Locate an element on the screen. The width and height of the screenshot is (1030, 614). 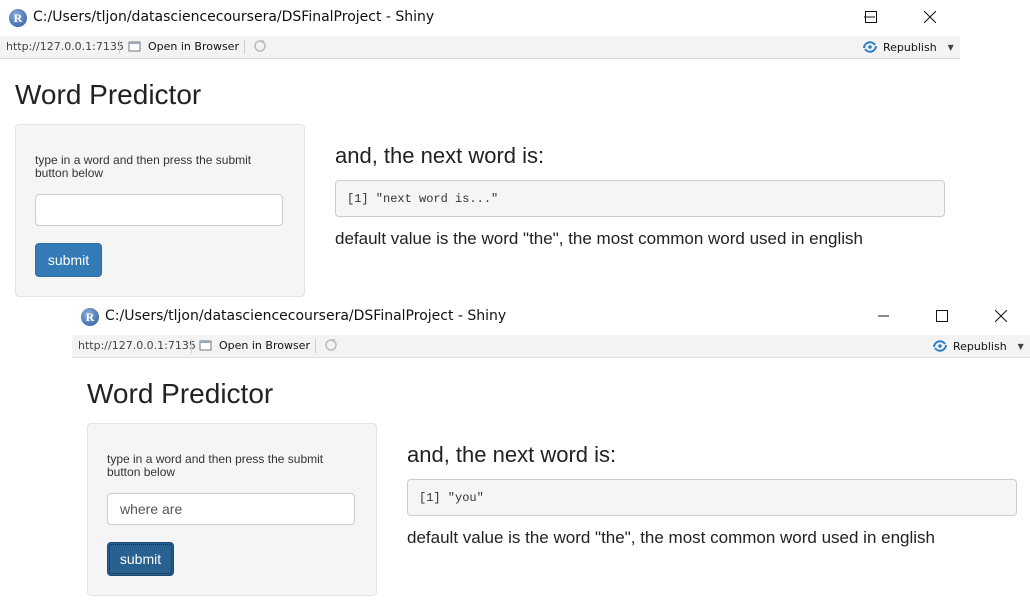
word-input is located at coordinates (159, 210).